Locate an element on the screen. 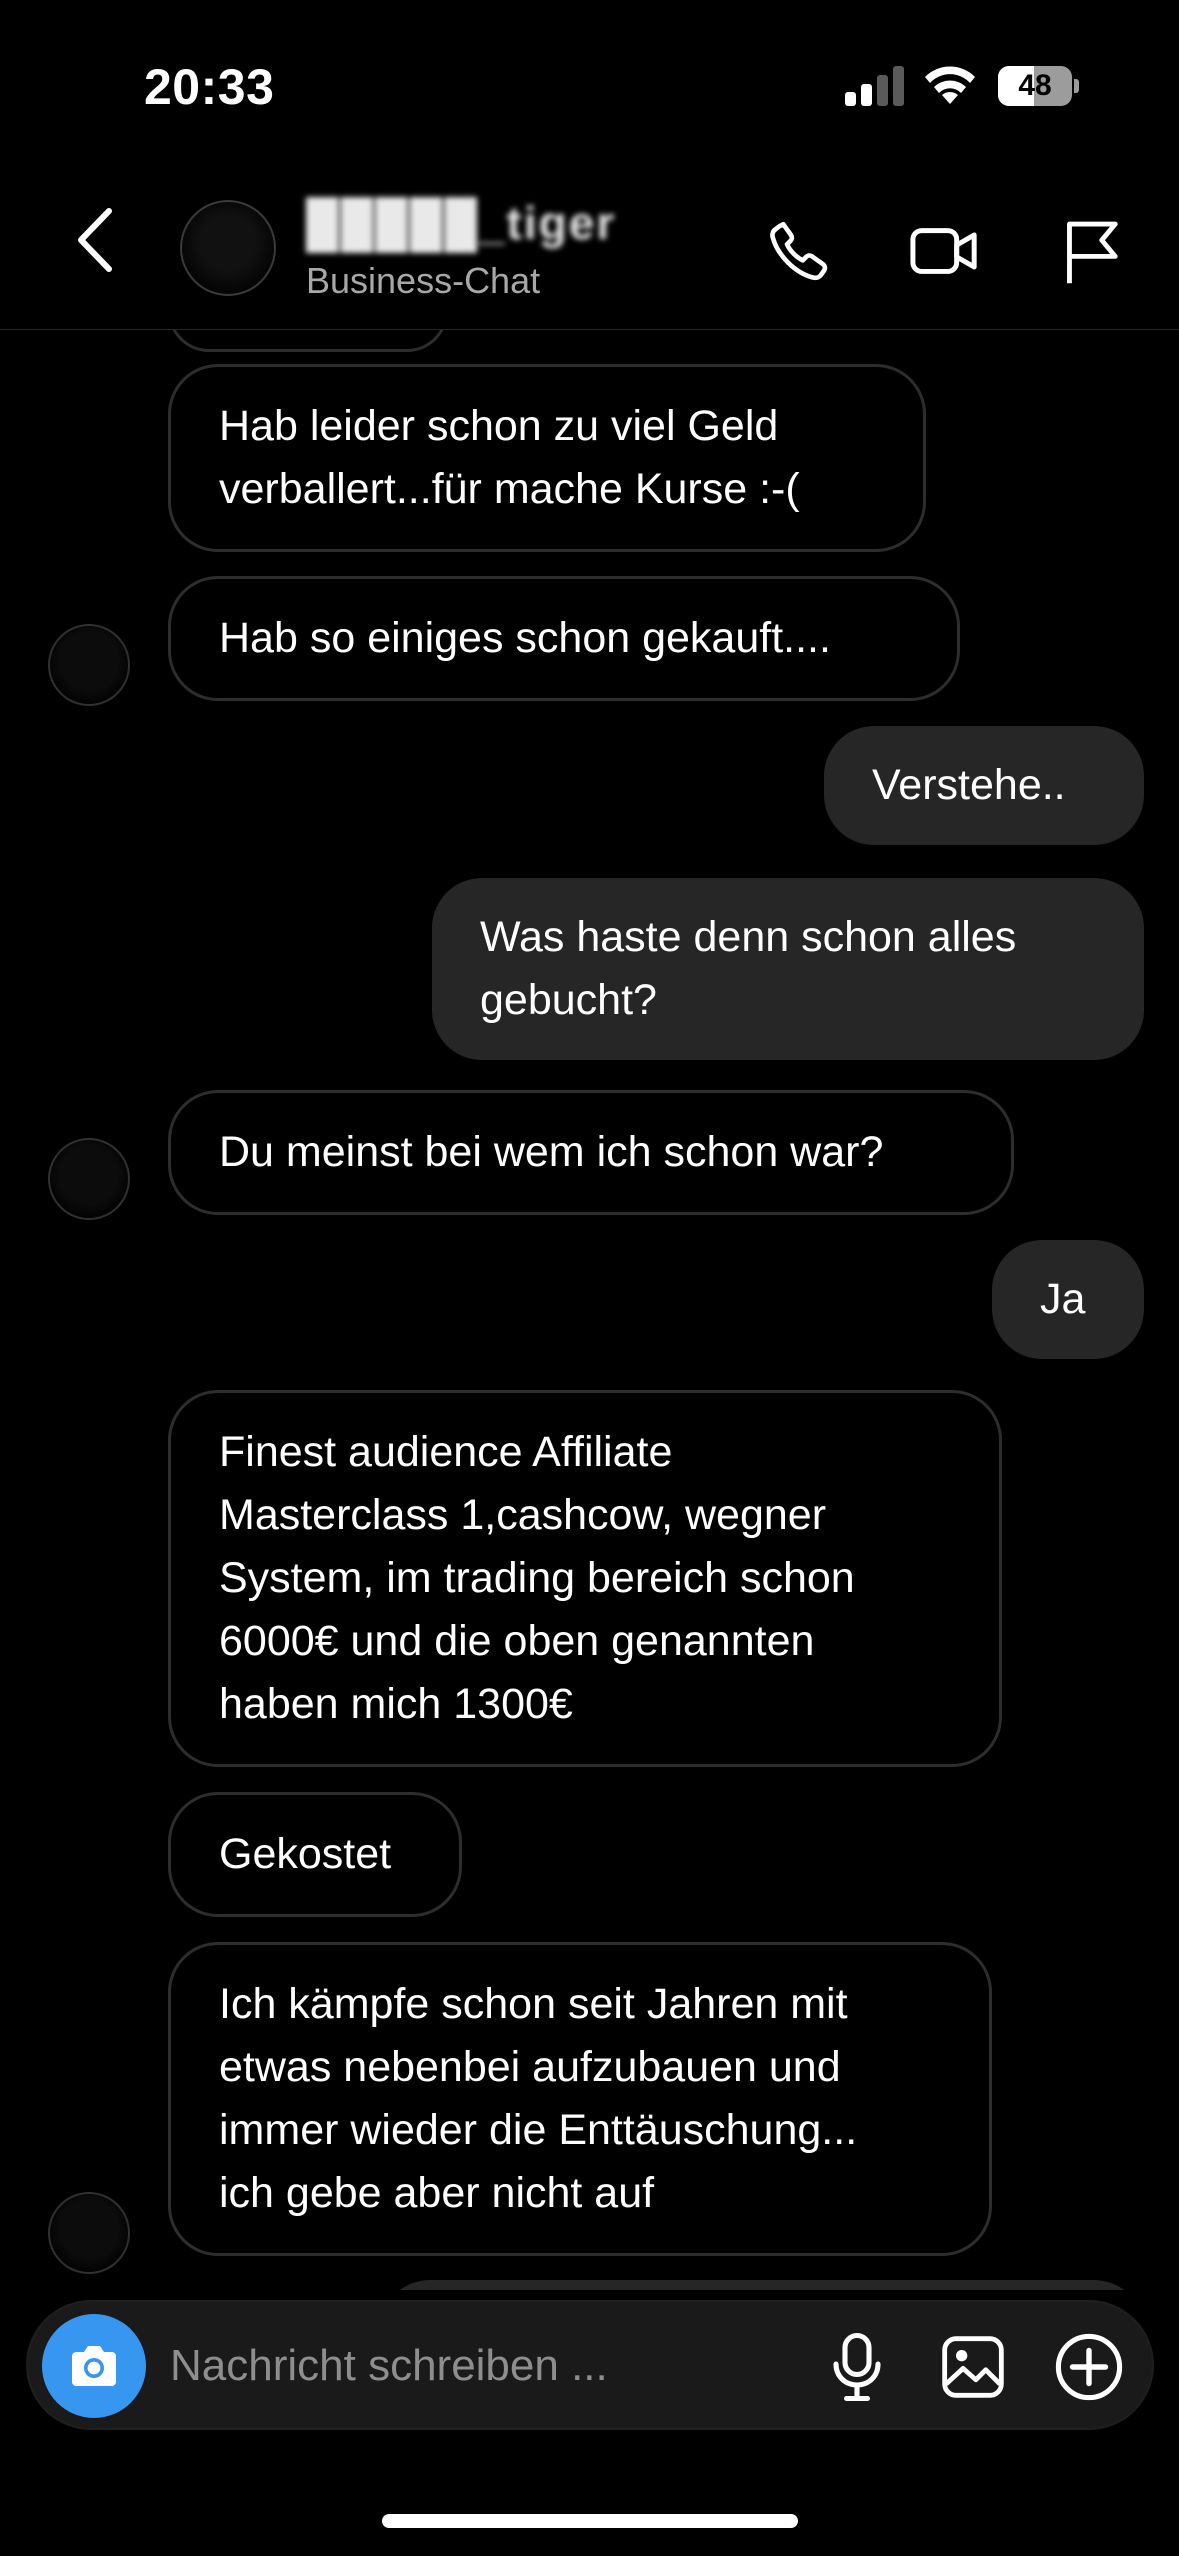  flag-icon is located at coordinates (1092, 252).